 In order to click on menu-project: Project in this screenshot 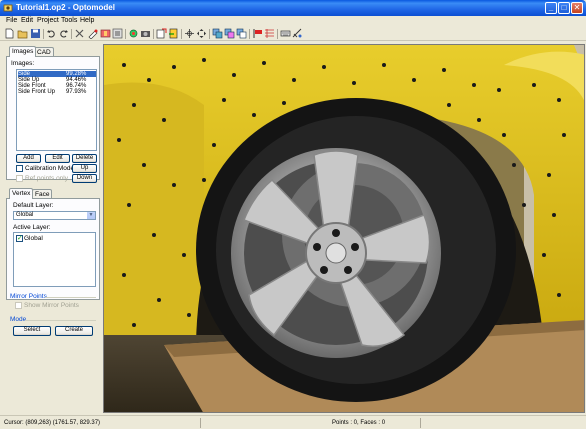, I will do `click(48, 20)`.